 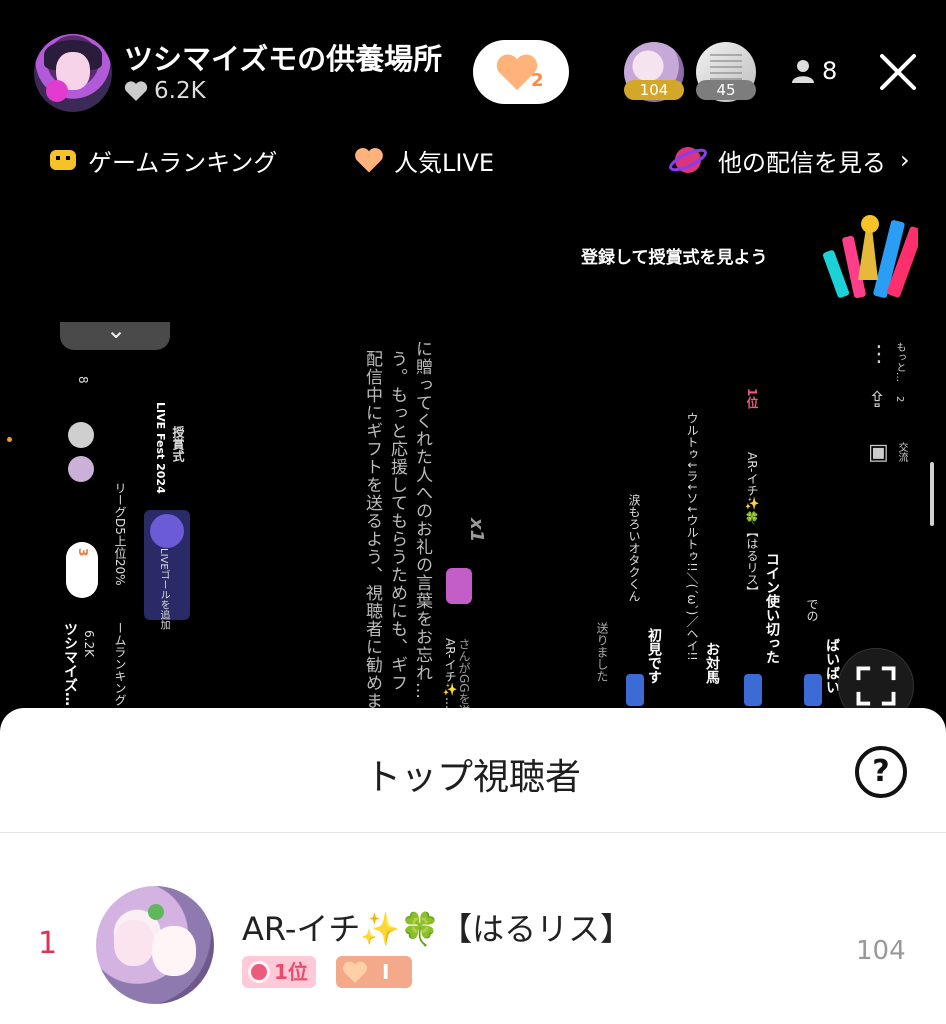 What do you see at coordinates (901, 452) in the screenshot?
I see `interact-label: 交流` at bounding box center [901, 452].